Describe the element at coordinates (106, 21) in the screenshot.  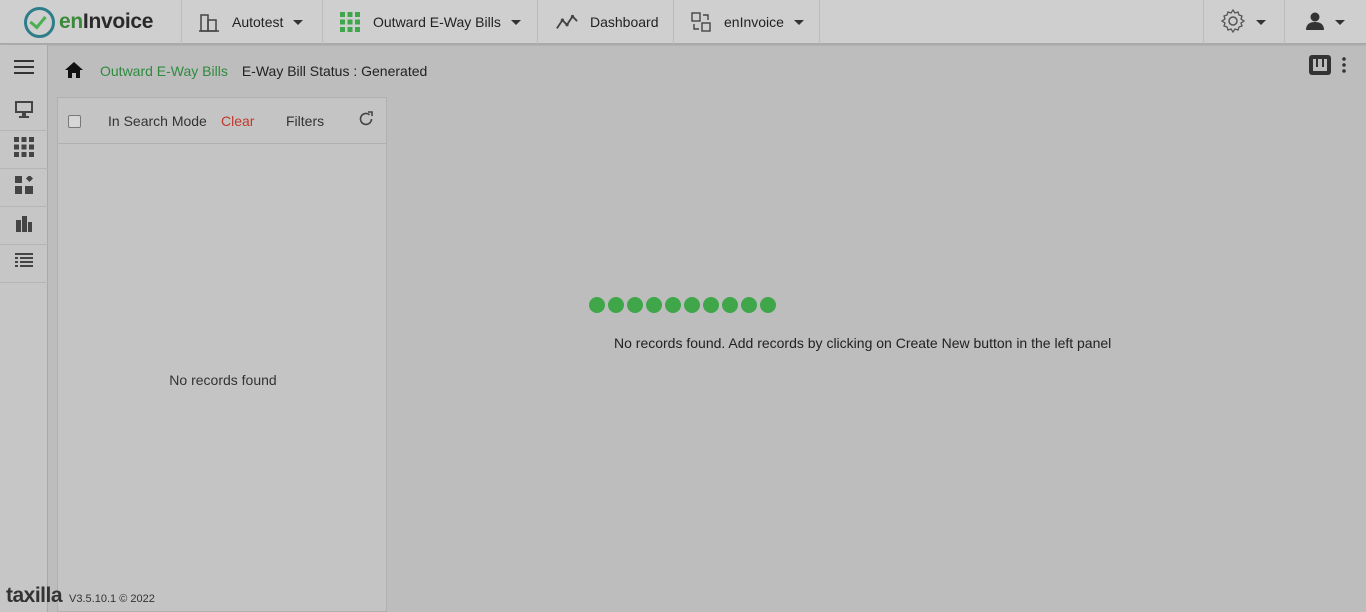
I see `app-logo-text: enInvoice` at that location.